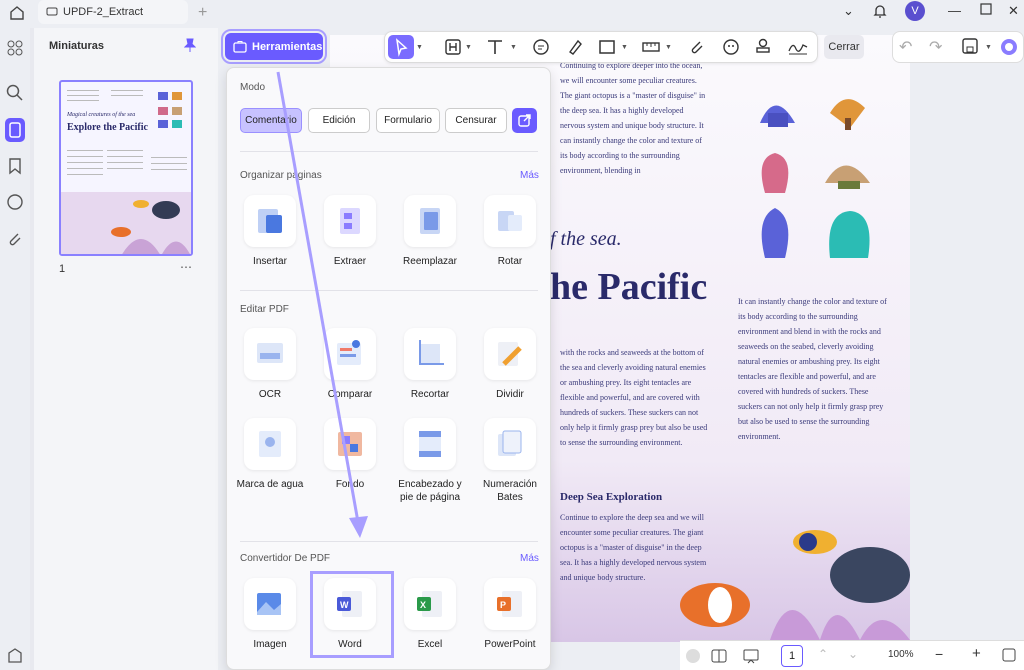 This screenshot has width=1024, height=670. I want to click on minimize-icon: —, so click(954, 10).